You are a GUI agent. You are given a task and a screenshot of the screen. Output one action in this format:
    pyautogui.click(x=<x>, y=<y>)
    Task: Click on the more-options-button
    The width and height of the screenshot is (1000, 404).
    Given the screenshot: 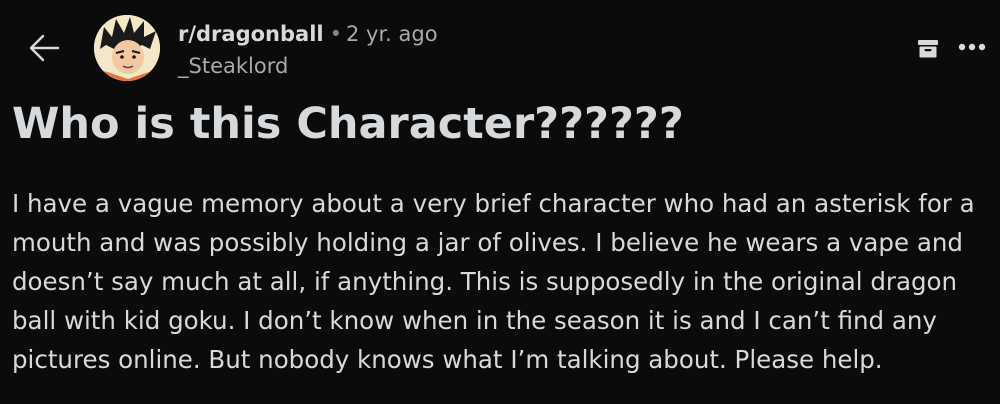 What is the action you would take?
    pyautogui.click(x=972, y=47)
    